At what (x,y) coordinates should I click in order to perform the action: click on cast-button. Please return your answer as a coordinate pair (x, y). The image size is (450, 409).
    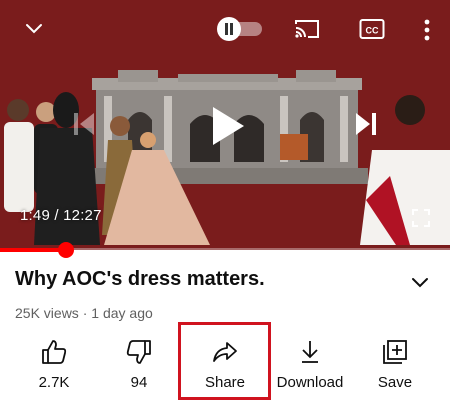
    Looking at the image, I should click on (307, 29).